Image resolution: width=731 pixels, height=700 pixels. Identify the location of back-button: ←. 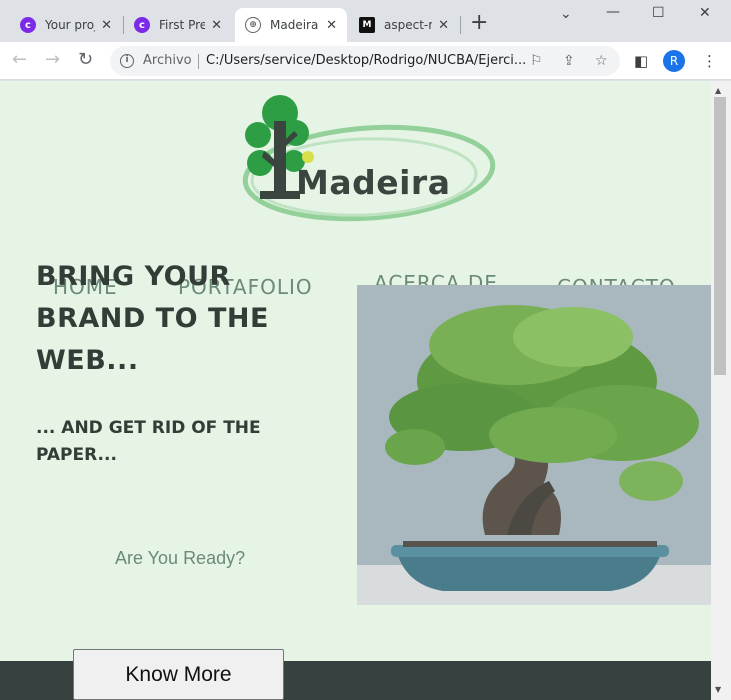
(19, 60).